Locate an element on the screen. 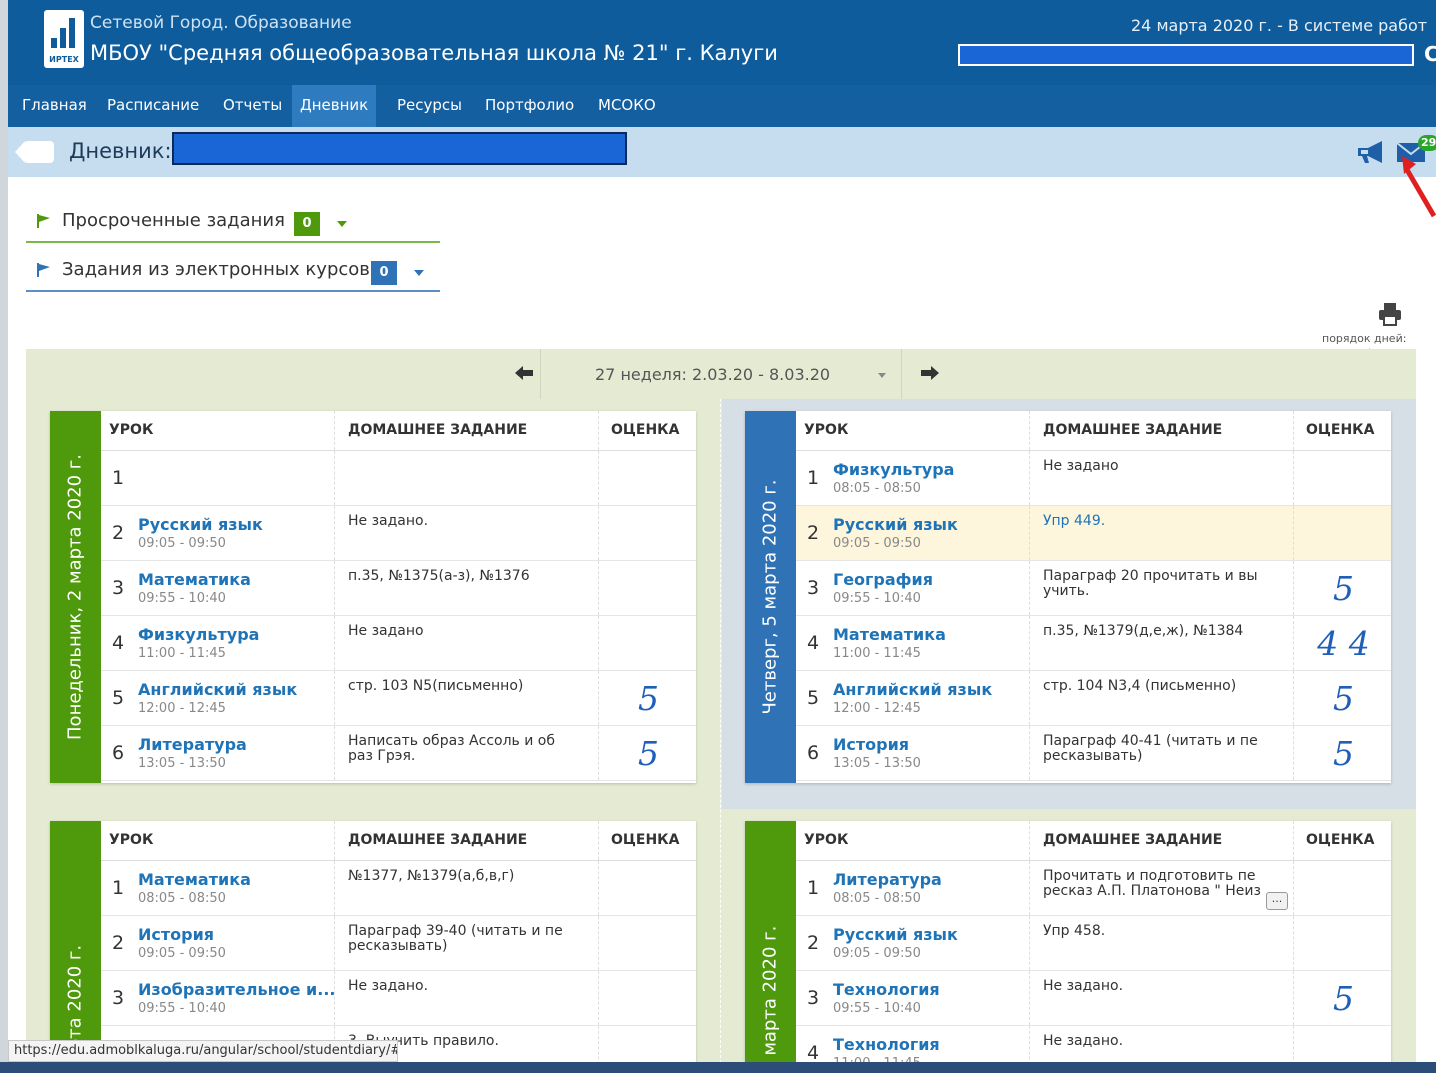 This screenshot has height=1073, width=1436. page-title: Дневник: is located at coordinates (120, 151).